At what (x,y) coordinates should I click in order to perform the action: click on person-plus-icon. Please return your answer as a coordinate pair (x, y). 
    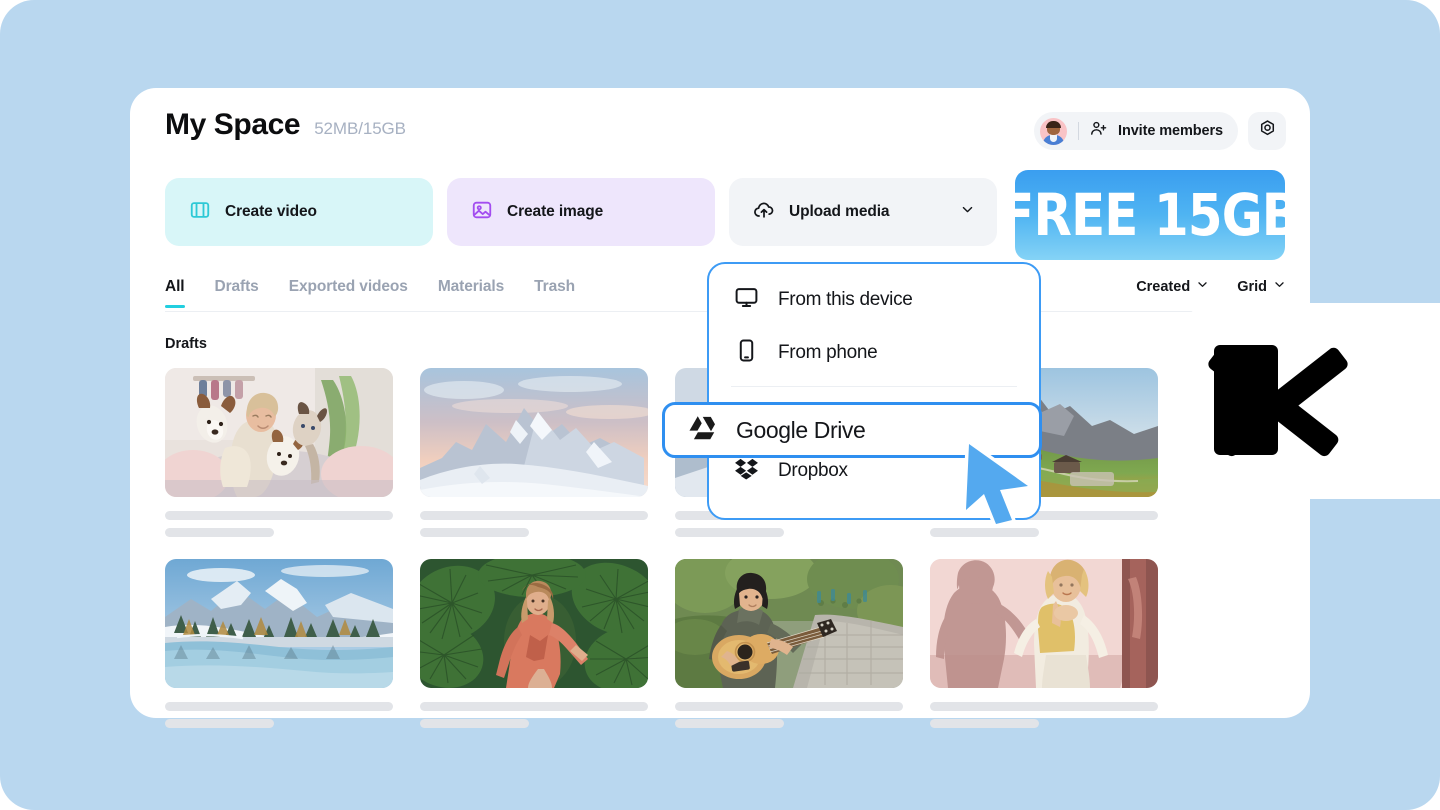
    Looking at the image, I should click on (1098, 131).